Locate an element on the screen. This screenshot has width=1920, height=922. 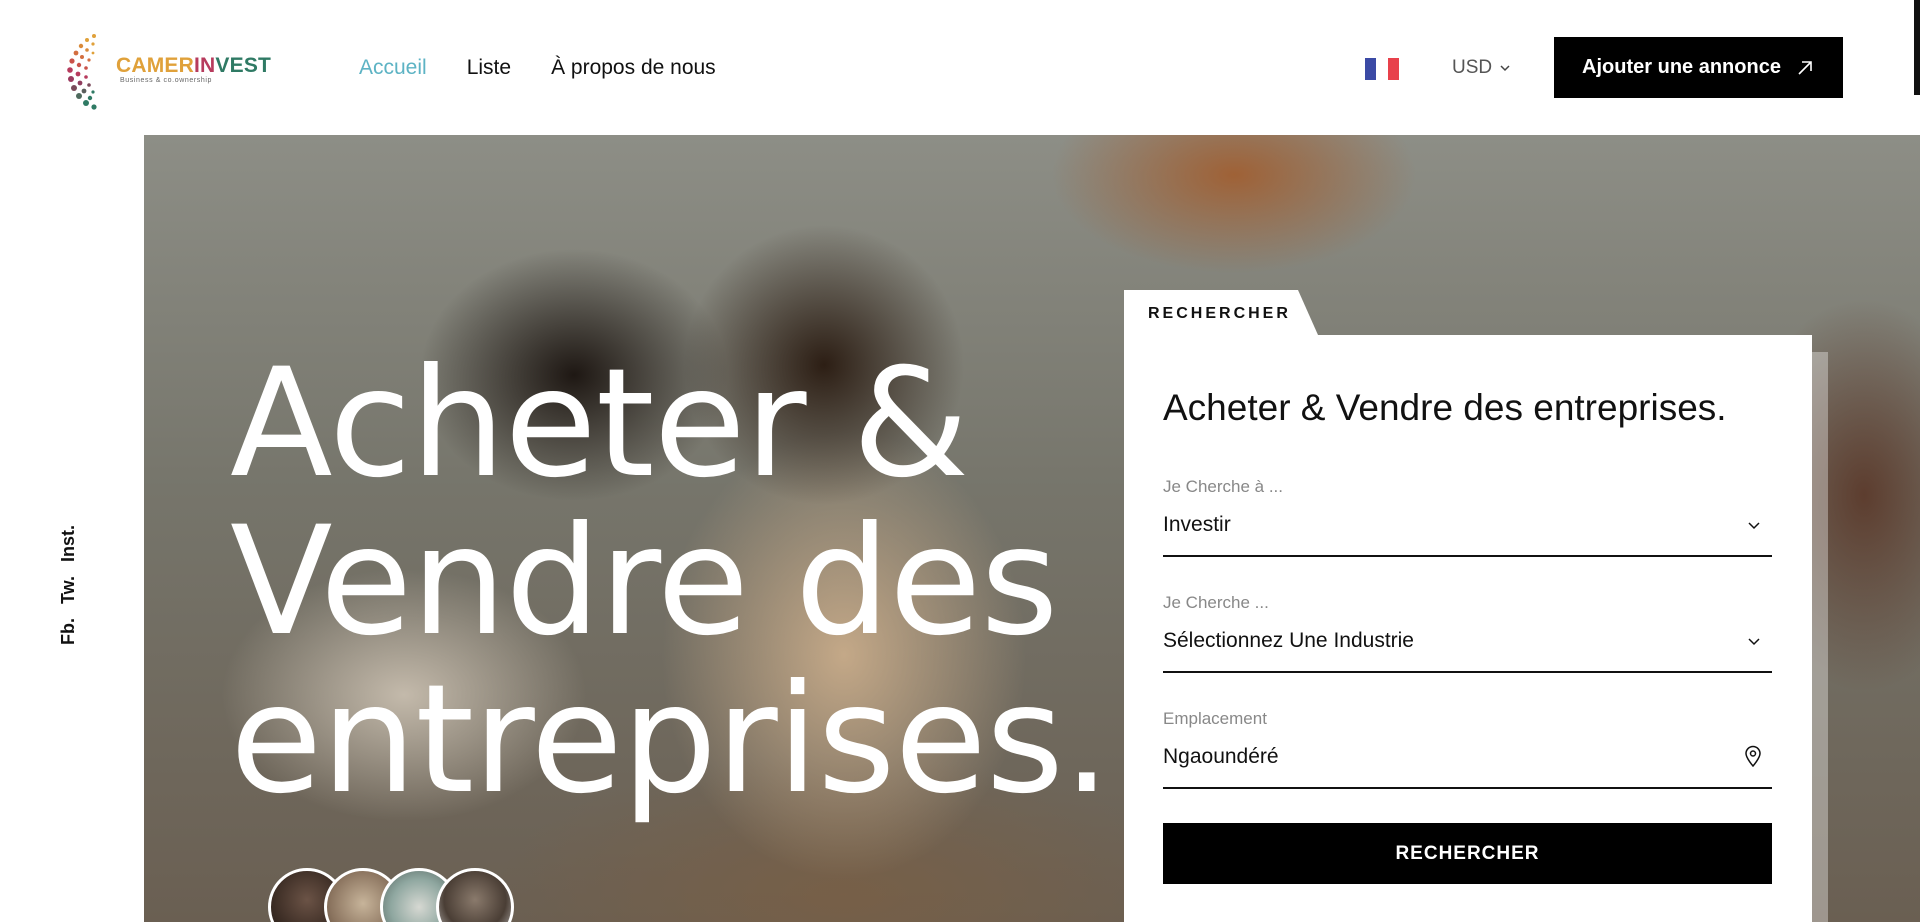
avatar is located at coordinates (475, 895).